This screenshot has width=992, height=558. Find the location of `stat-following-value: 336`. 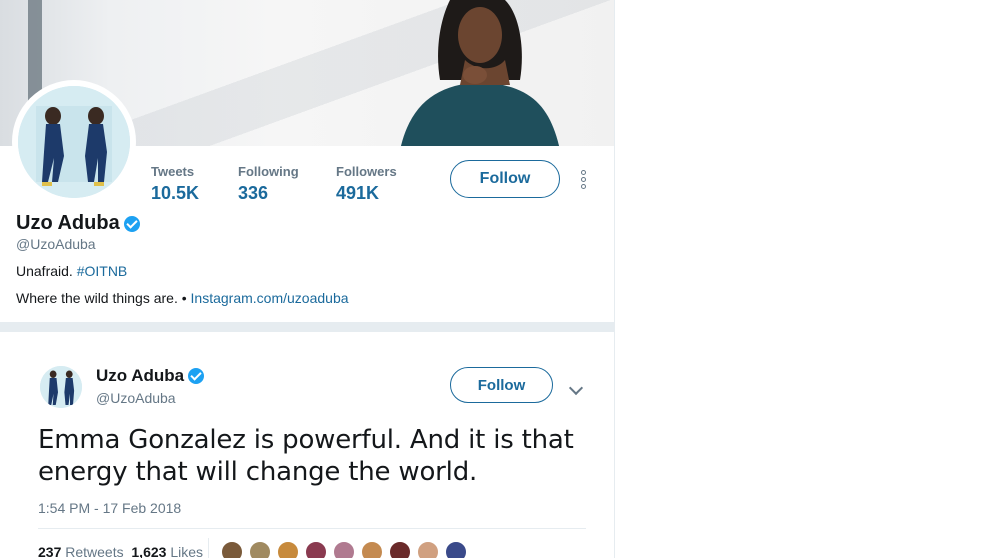

stat-following-value: 336 is located at coordinates (253, 193).